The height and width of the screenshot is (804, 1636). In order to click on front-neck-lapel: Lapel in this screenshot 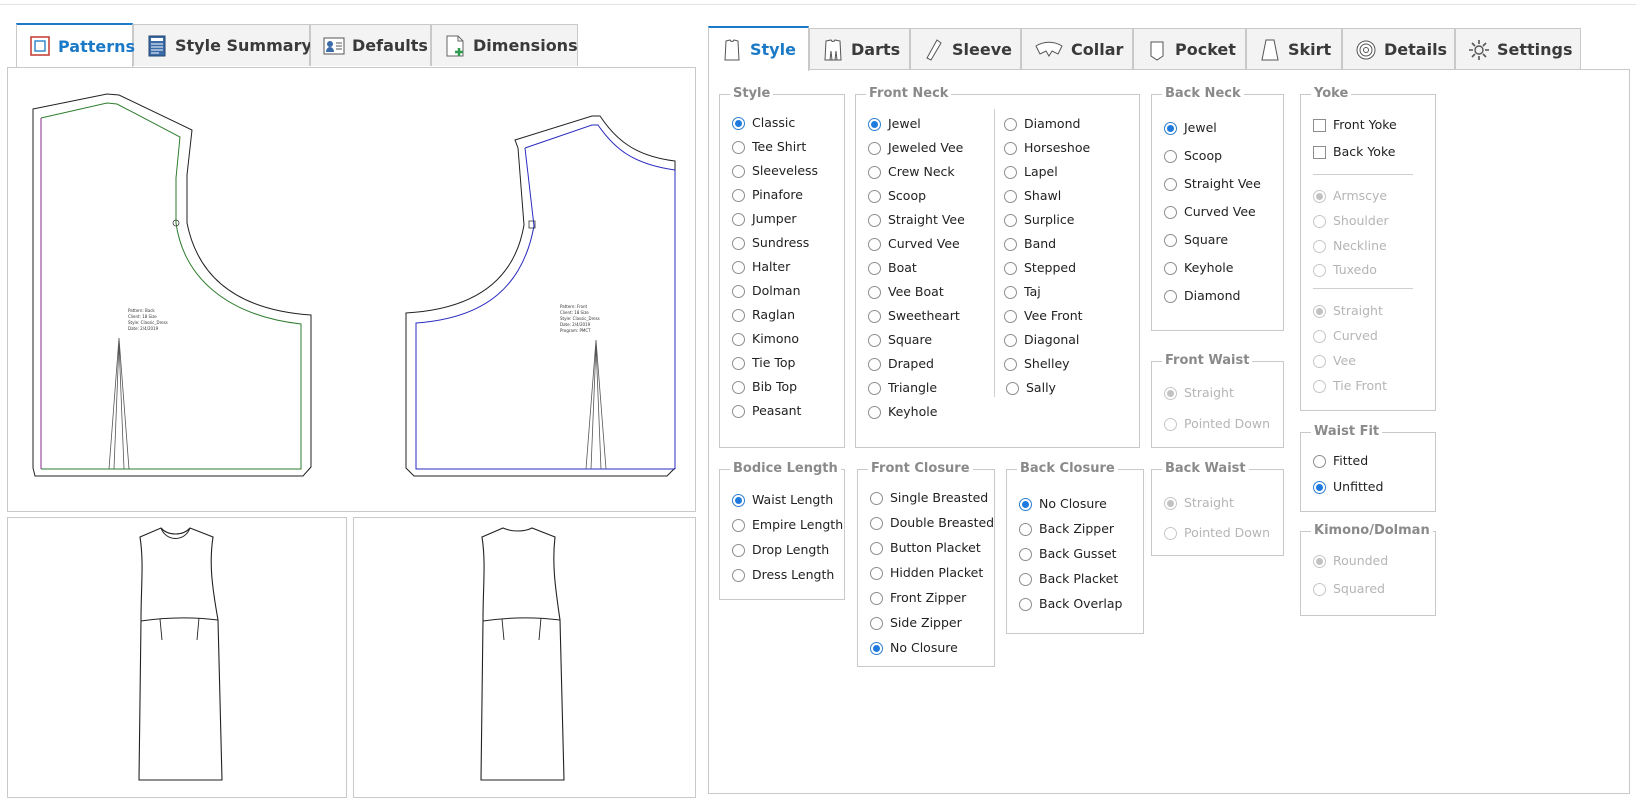, I will do `click(1031, 172)`.